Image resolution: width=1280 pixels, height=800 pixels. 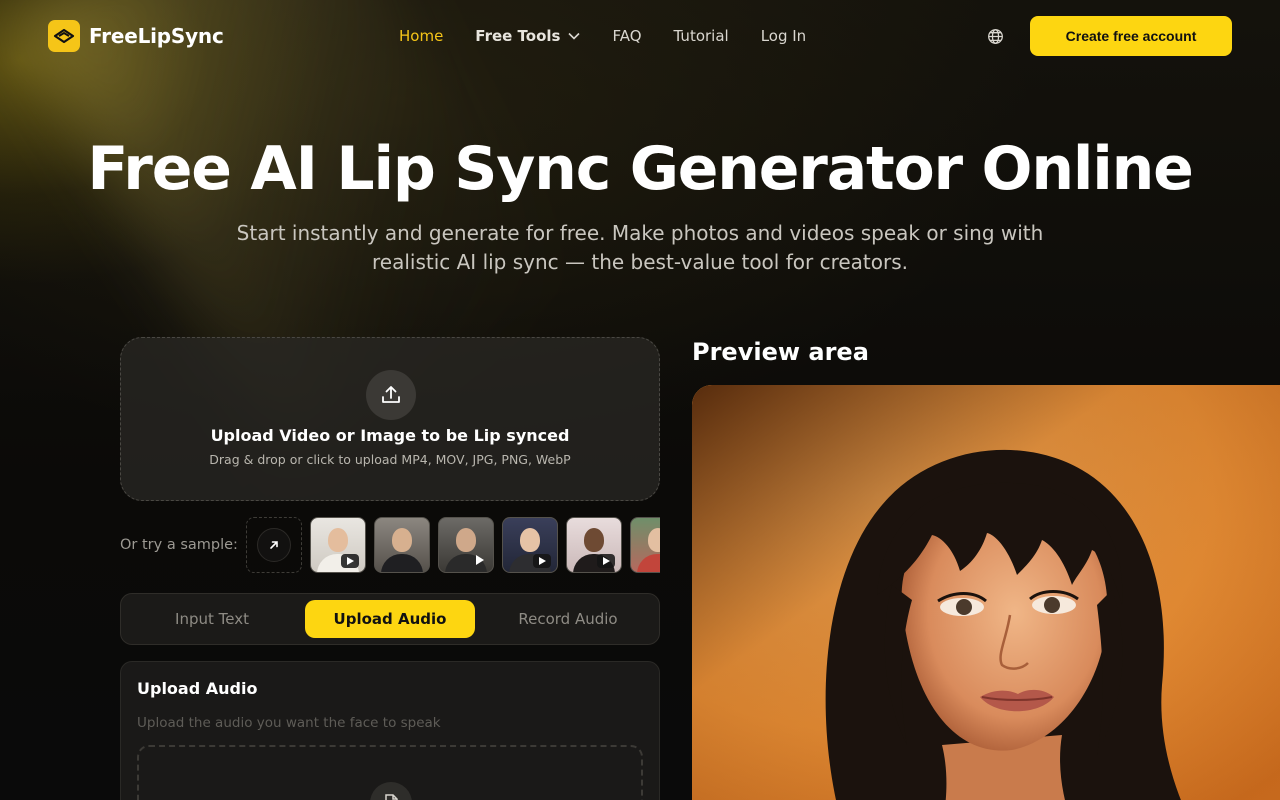 What do you see at coordinates (701, 36) in the screenshot?
I see `nav-tutorial: Tutorial` at bounding box center [701, 36].